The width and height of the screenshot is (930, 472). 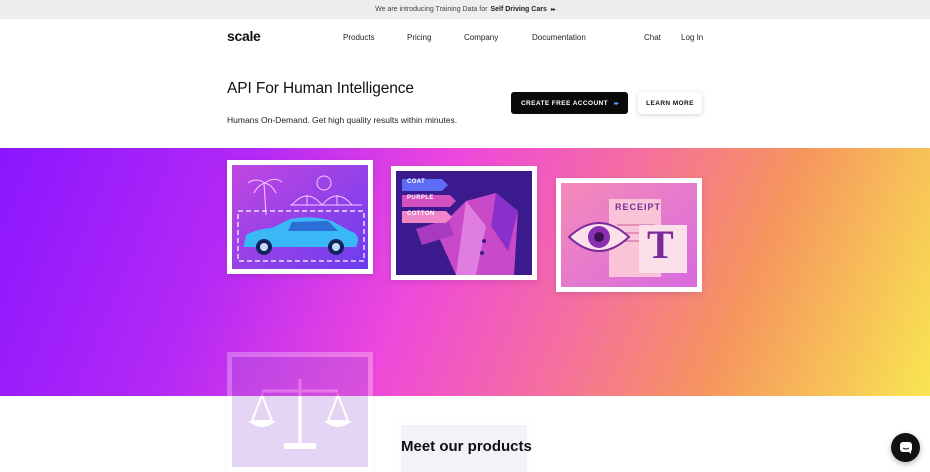 I want to click on learn-more-button: LEARN MORE, so click(x=670, y=103).